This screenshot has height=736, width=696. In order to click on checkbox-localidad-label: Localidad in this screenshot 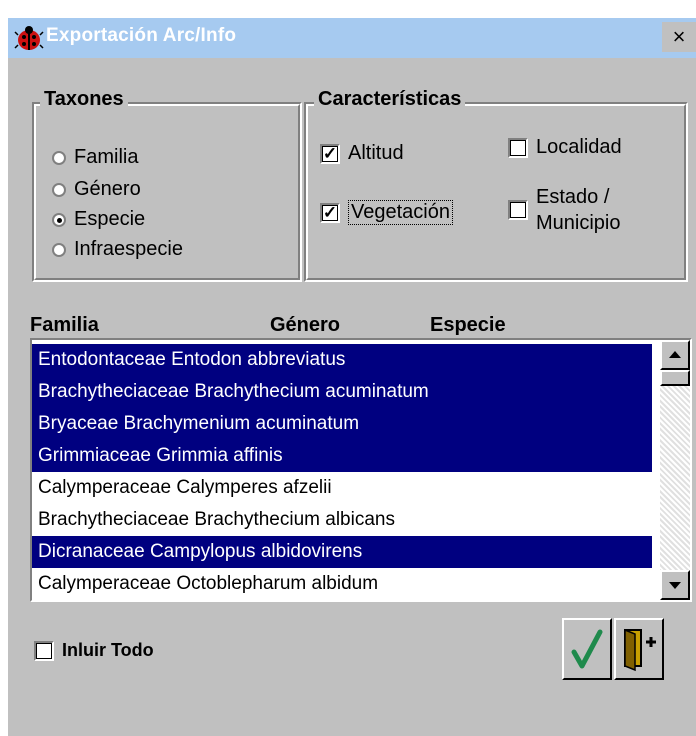, I will do `click(579, 147)`.